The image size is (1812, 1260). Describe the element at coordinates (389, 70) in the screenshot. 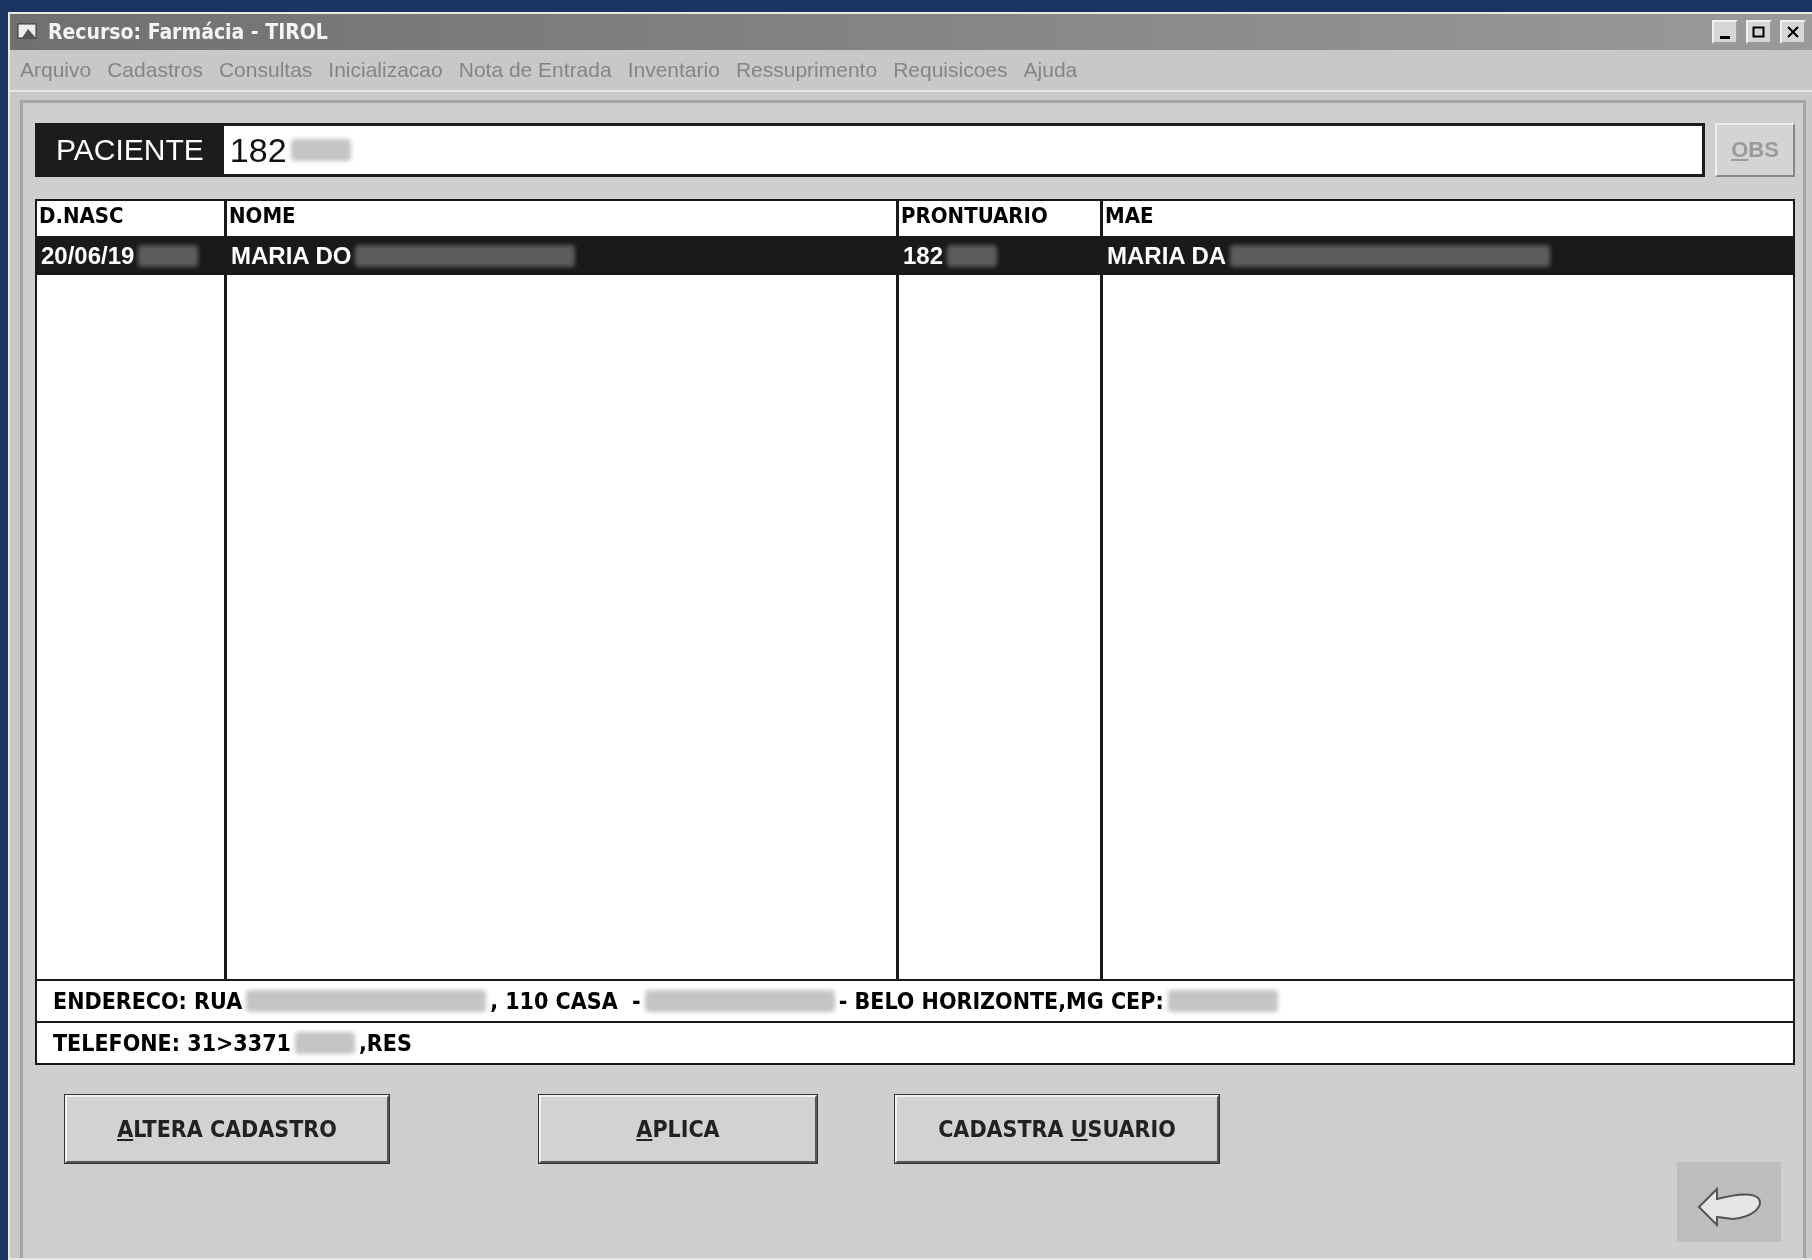

I see `menu-item: Inicializacao` at that location.